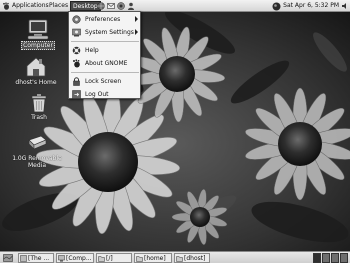  Describe the element at coordinates (37, 142) in the screenshot. I see `removable-media-icon` at that location.